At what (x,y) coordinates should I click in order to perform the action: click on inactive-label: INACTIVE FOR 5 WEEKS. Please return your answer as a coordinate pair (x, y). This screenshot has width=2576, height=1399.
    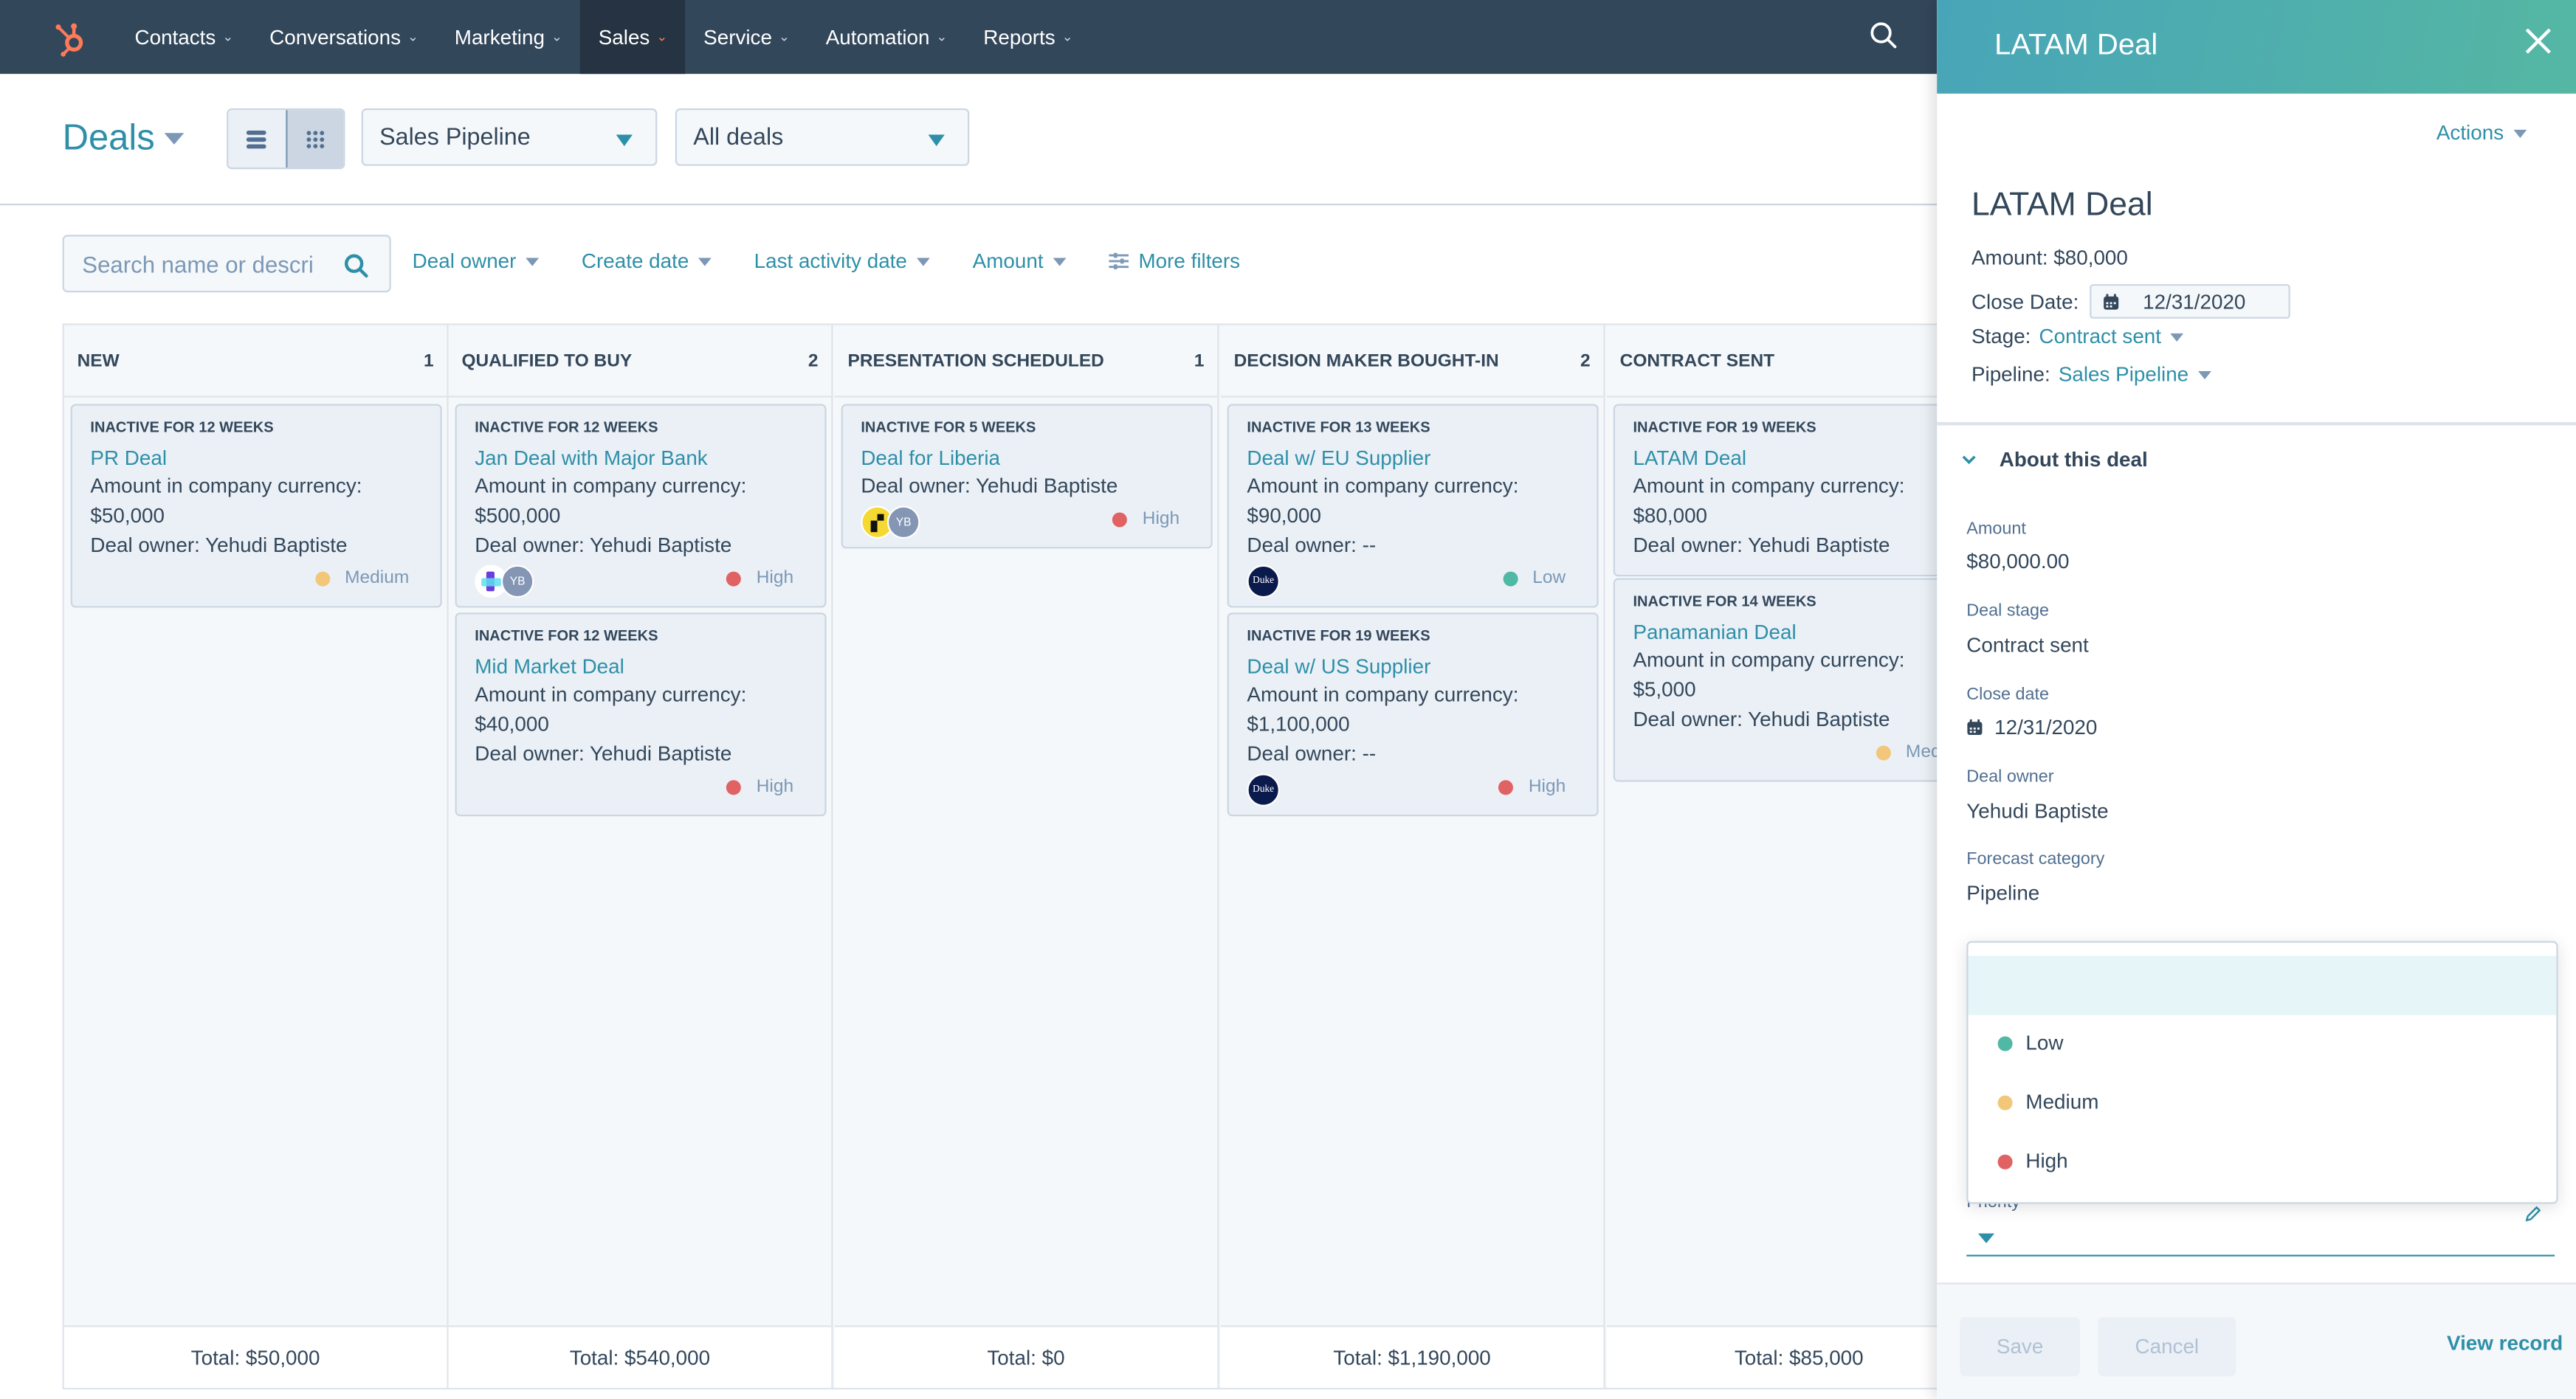
    Looking at the image, I should click on (948, 426).